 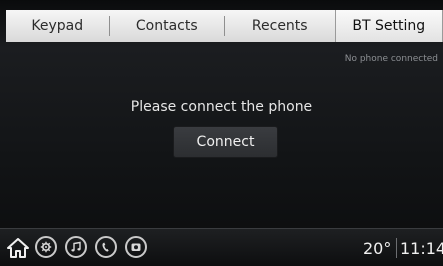 What do you see at coordinates (18, 248) in the screenshot?
I see `home-icon` at bounding box center [18, 248].